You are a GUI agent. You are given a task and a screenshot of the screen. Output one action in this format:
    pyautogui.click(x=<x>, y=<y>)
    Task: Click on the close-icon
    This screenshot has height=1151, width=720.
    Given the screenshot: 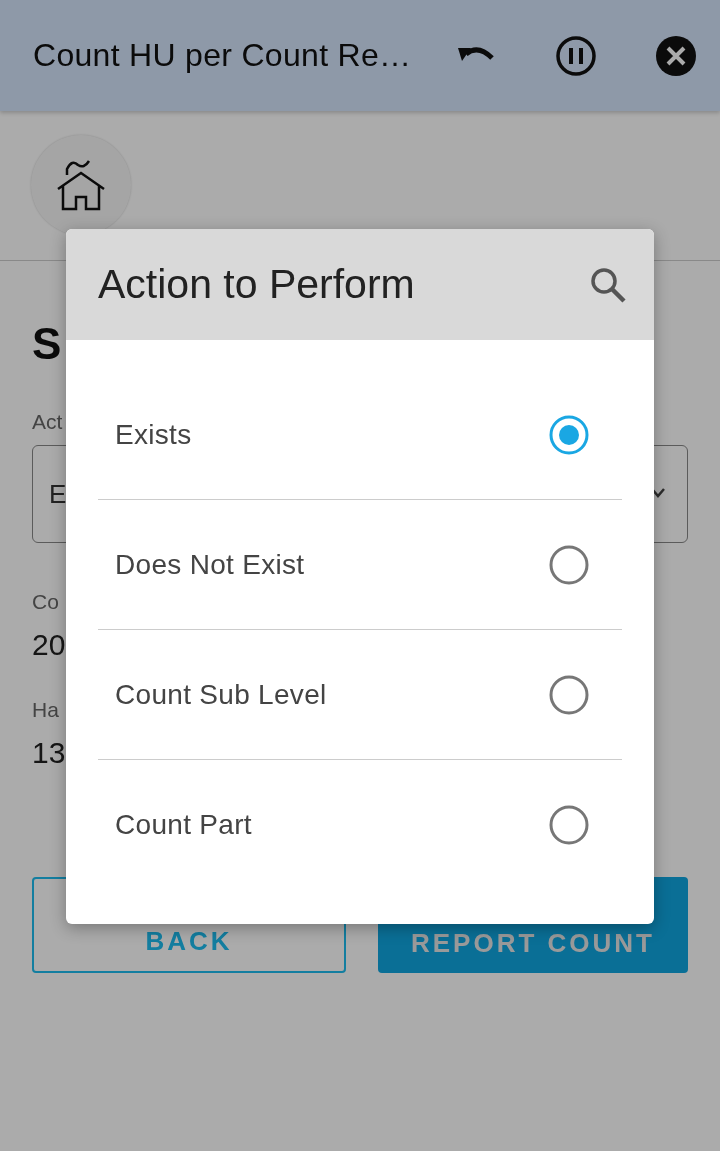 What is the action you would take?
    pyautogui.click(x=676, y=55)
    